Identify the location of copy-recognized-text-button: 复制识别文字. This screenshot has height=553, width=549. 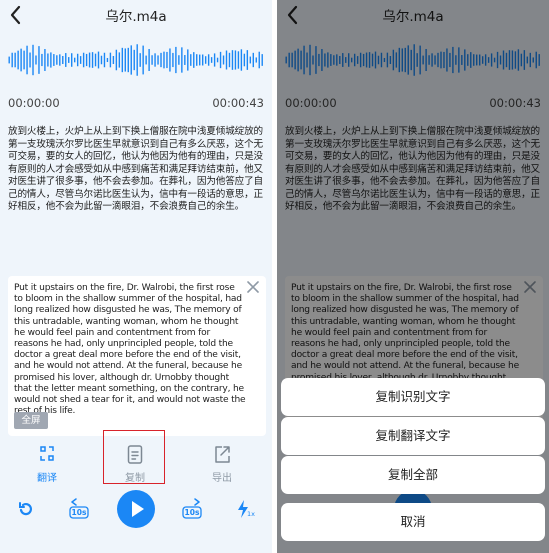
(413, 397).